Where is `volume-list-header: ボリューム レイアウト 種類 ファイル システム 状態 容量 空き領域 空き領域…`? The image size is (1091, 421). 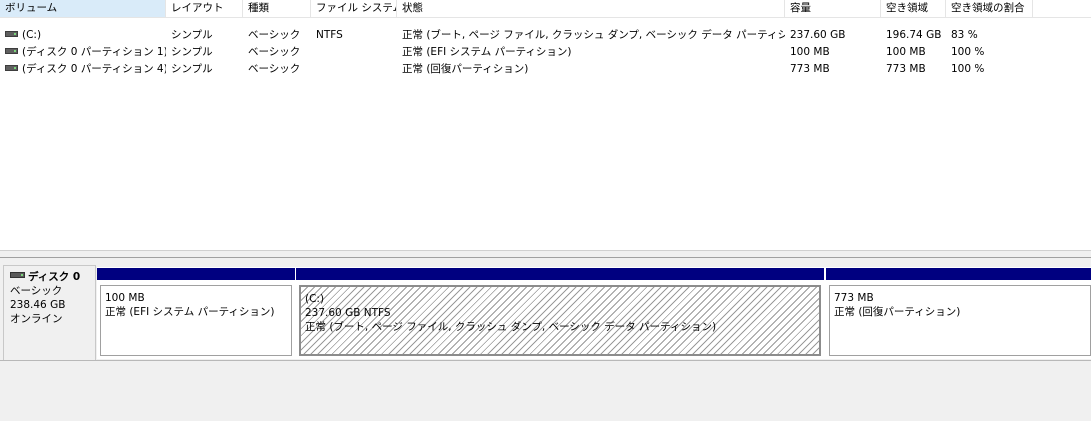 volume-list-header: ボリューム レイアウト 種類 ファイル システム 状態 容量 空き領域 空き領域… is located at coordinates (545, 9).